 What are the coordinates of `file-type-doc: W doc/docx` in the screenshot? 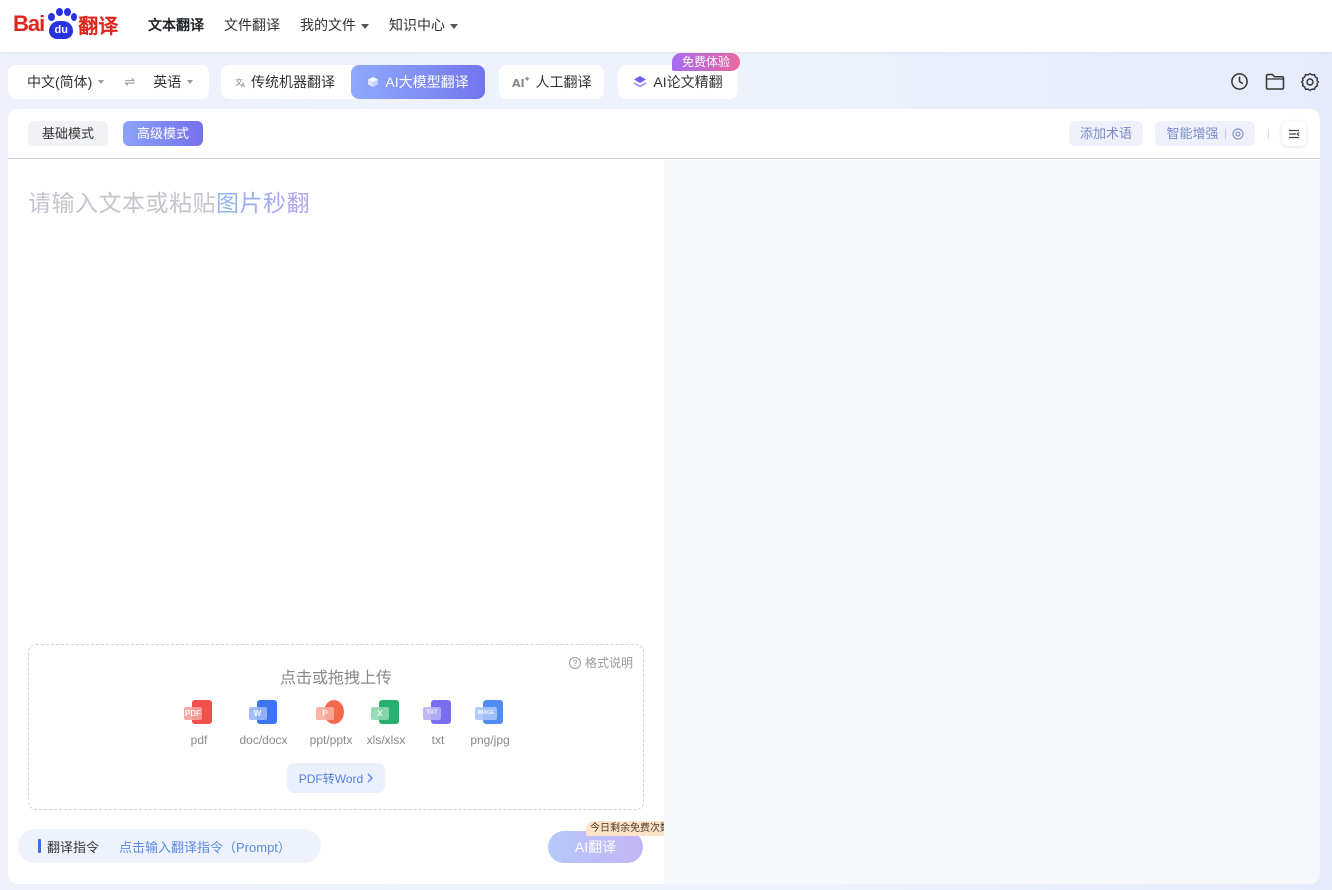 It's located at (263, 723).